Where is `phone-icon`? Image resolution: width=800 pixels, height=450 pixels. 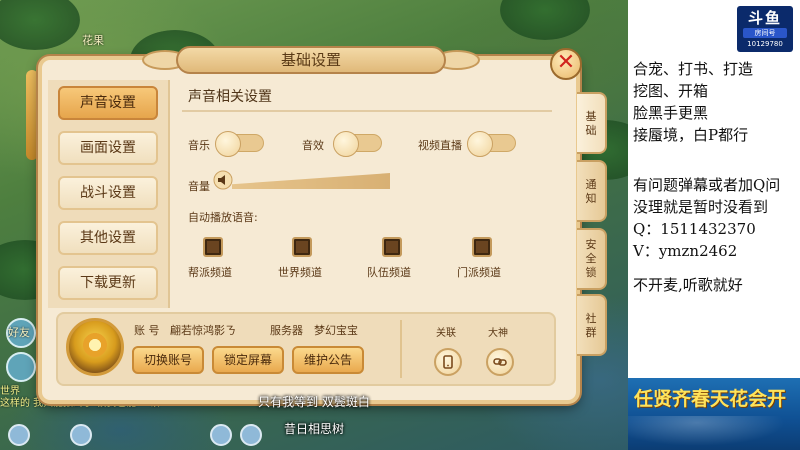 phone-icon is located at coordinates (448, 362).